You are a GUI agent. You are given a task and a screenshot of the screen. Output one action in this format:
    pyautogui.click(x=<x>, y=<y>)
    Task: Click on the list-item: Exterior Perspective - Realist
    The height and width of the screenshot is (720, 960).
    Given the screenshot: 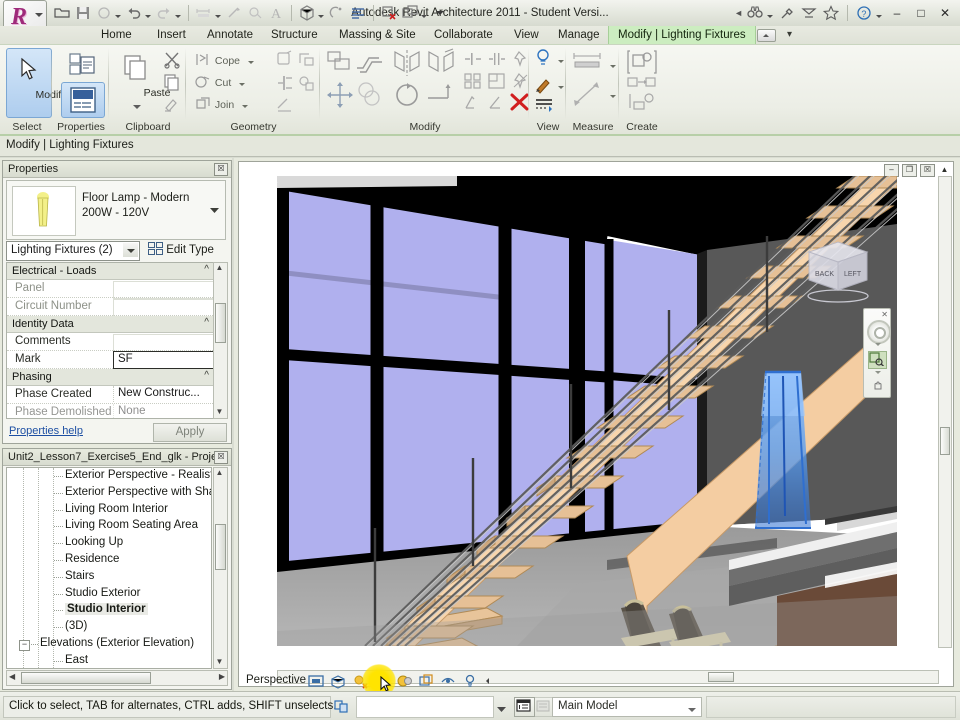 What is the action you would take?
    pyautogui.click(x=109, y=476)
    